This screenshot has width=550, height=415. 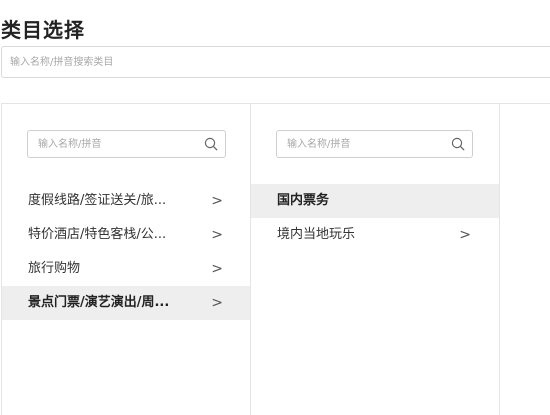 What do you see at coordinates (375, 235) in the screenshot?
I see `list-item: 境内当地玩乐 >` at bounding box center [375, 235].